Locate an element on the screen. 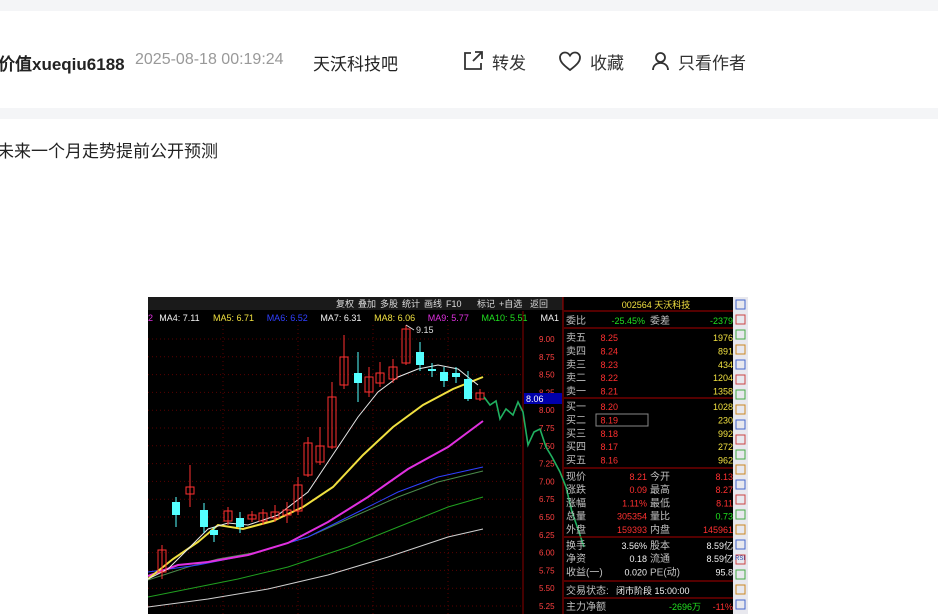 The image size is (938, 614). weibi-value: -25.45% is located at coordinates (628, 321).